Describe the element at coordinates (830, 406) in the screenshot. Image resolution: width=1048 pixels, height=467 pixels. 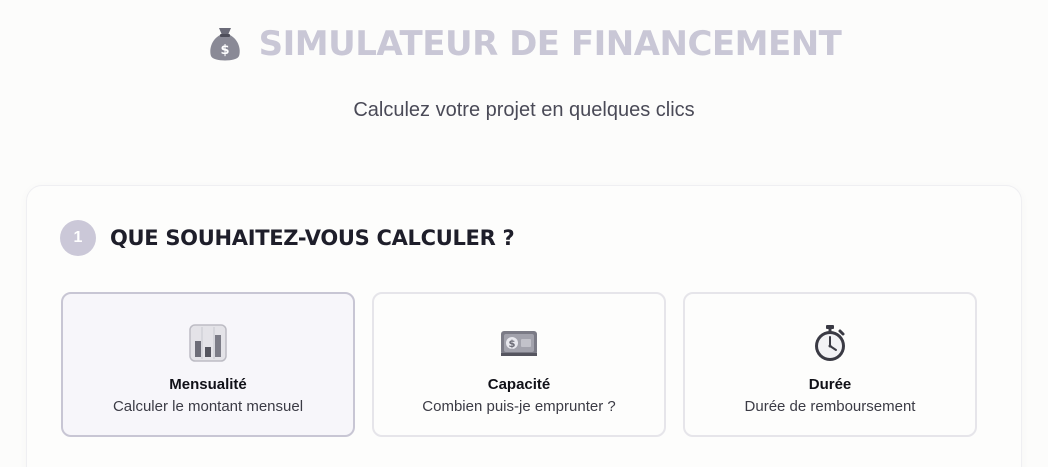
I see `option-description: Durée de remboursement` at that location.